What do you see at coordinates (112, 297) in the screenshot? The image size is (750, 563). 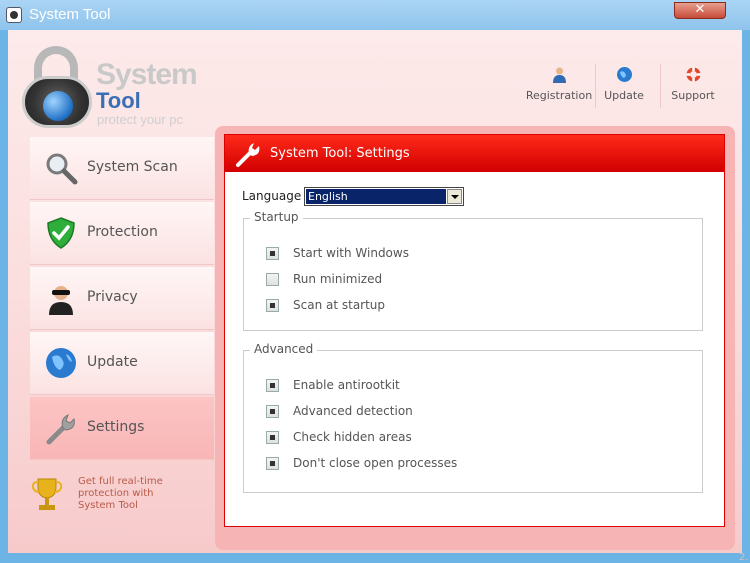 I see `nav-label-privacy: Privacy` at bounding box center [112, 297].